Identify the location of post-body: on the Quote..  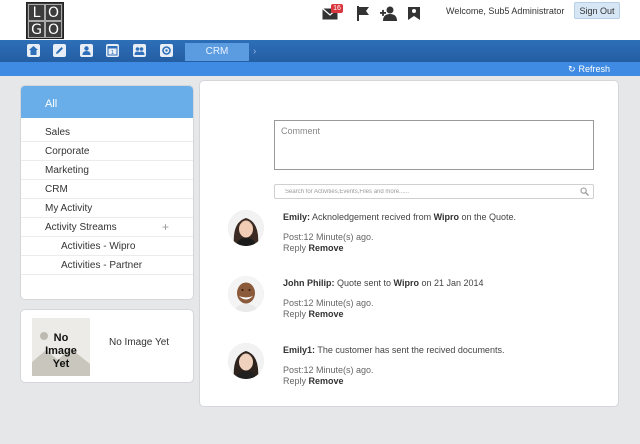
(488, 217).